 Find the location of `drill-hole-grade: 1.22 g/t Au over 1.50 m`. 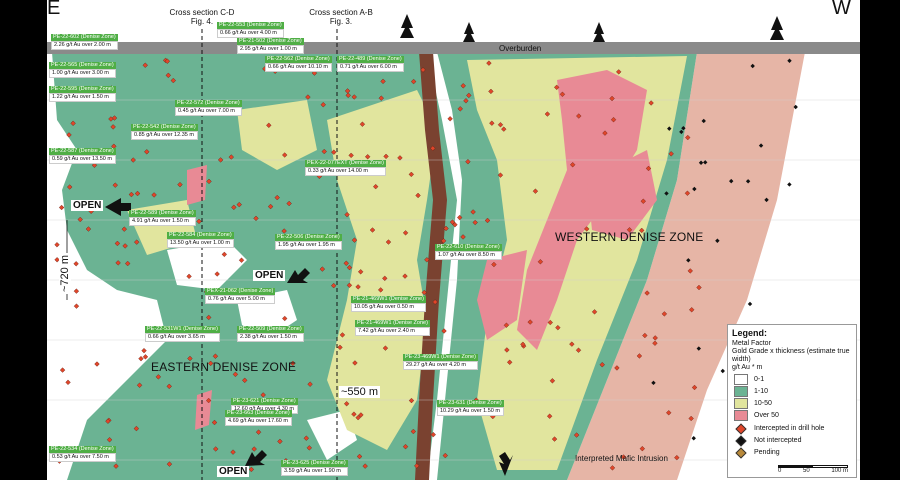

drill-hole-grade: 1.22 g/t Au over 1.50 m is located at coordinates (82, 97).